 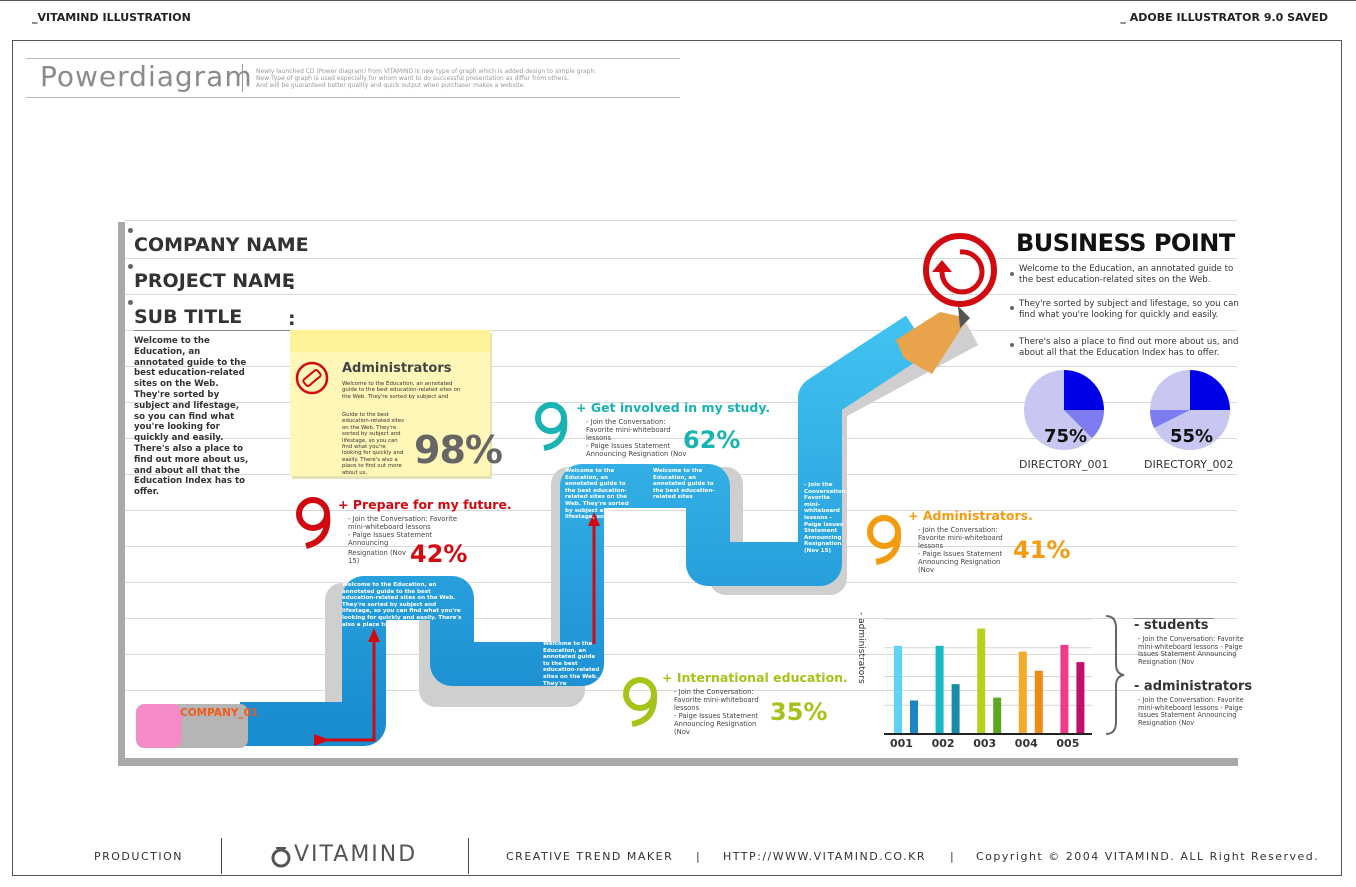 What do you see at coordinates (590, 856) in the screenshot?
I see `footer-tagline: CREATIVE TREND MAKER` at bounding box center [590, 856].